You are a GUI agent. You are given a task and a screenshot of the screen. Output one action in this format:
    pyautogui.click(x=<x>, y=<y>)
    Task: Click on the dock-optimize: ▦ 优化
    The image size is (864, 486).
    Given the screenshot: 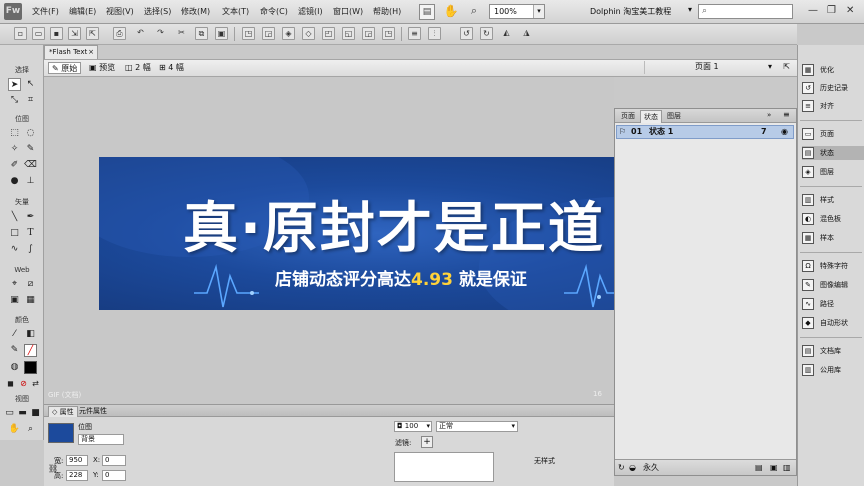 What is the action you would take?
    pyautogui.click(x=833, y=70)
    